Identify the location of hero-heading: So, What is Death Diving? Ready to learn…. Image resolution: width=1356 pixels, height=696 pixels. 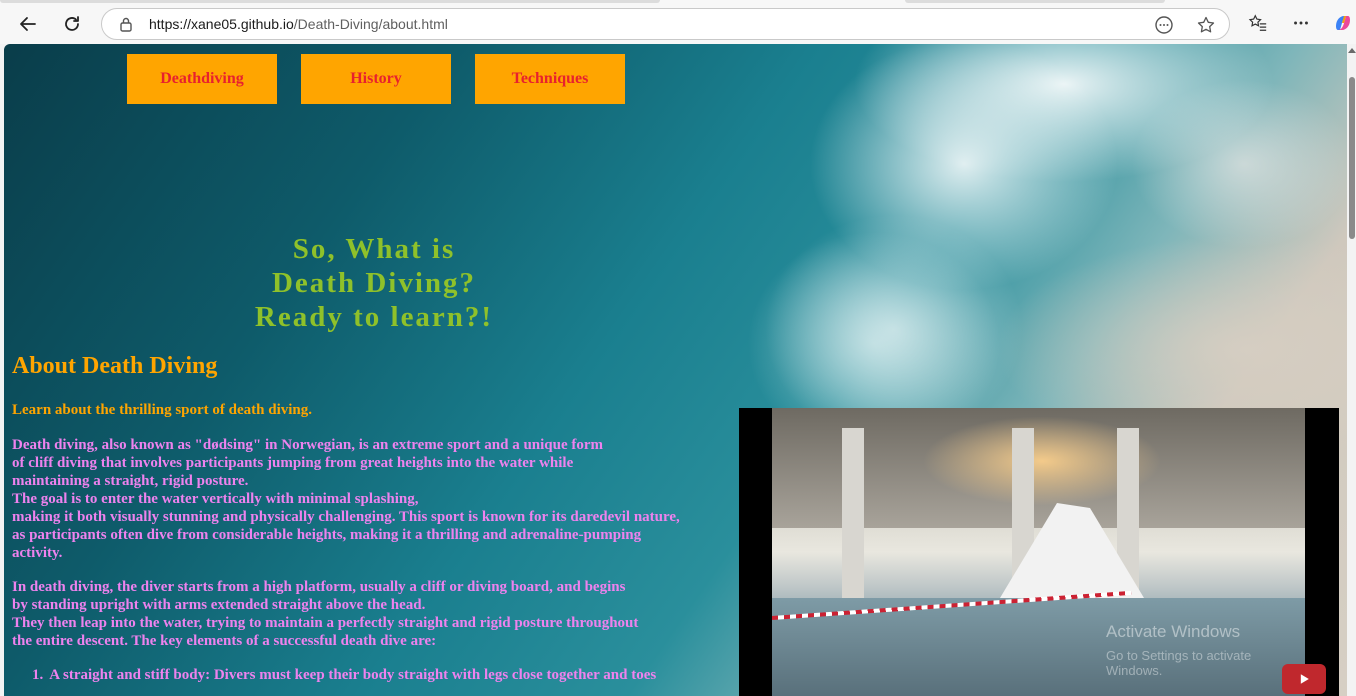
(374, 283).